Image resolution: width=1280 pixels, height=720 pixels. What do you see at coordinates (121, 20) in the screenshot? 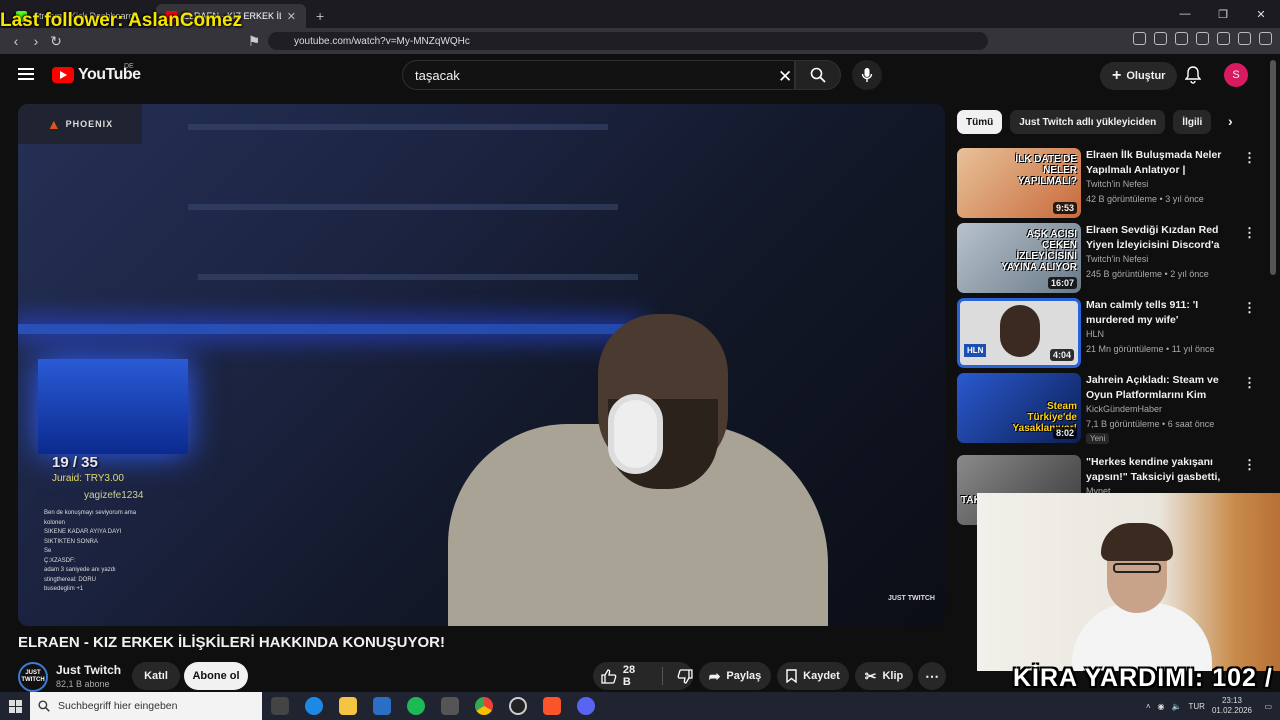
I see `last-follower-overlay: Last follower: AslanComez` at bounding box center [121, 20].